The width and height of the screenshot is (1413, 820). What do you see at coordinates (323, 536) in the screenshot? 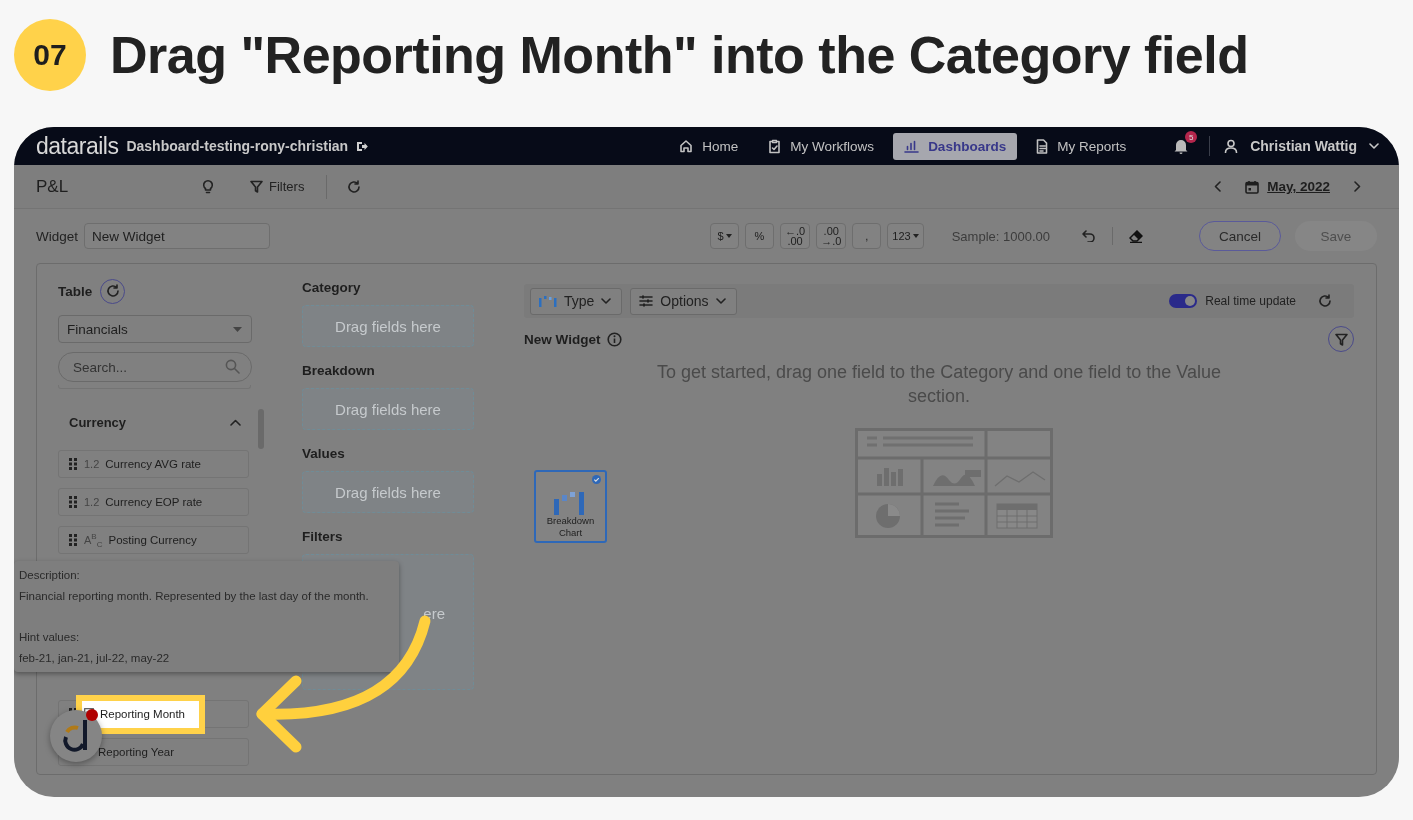
I see `section-label: Filters` at bounding box center [323, 536].